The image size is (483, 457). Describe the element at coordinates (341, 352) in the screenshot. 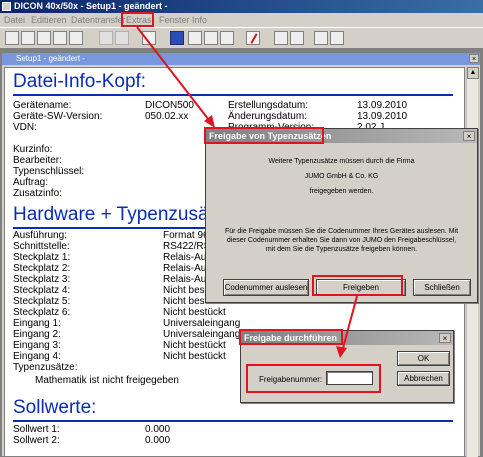

I see `arrow-head` at that location.